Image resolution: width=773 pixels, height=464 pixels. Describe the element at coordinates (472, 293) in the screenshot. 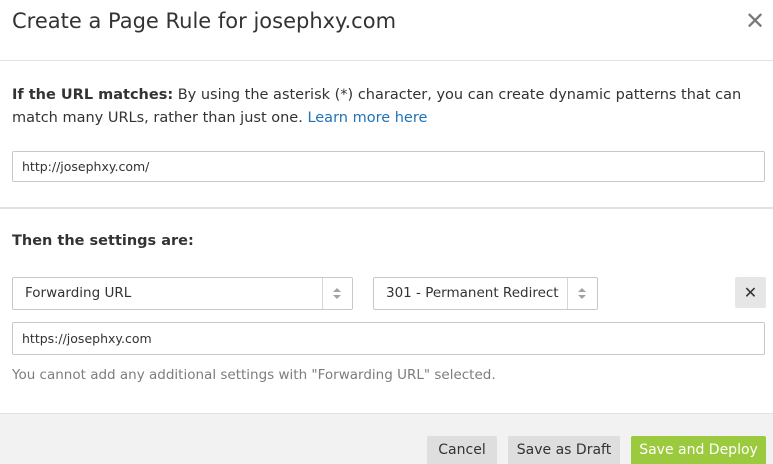

I see `status-code-value: 301 - Permanent Redirect` at that location.